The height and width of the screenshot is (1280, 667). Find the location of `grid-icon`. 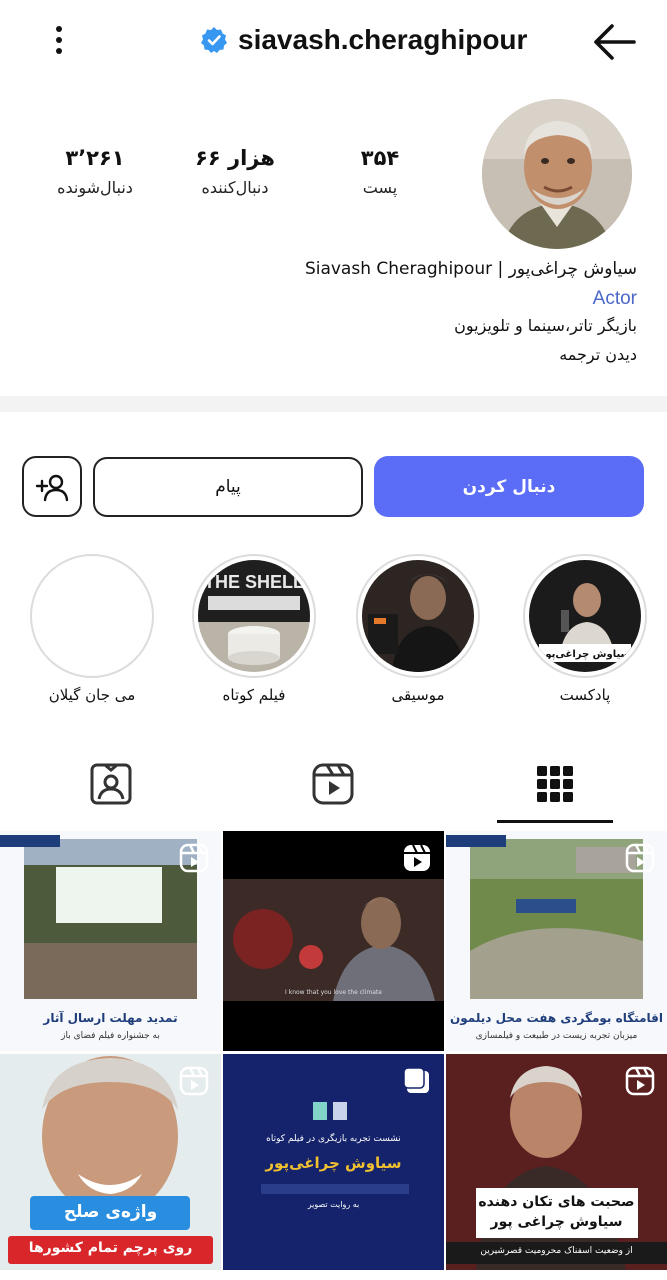

grid-icon is located at coordinates (555, 784).